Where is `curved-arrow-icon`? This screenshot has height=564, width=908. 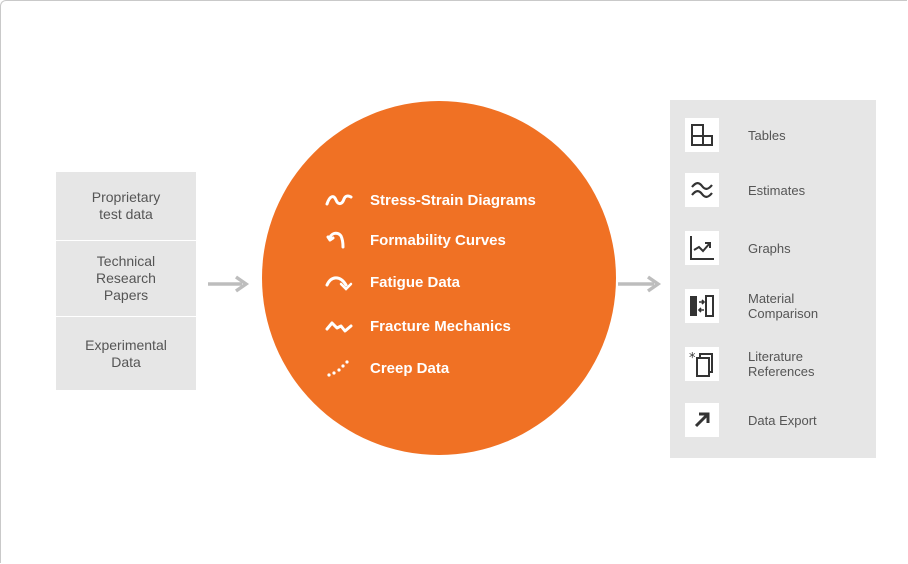
curved-arrow-icon is located at coordinates (339, 283).